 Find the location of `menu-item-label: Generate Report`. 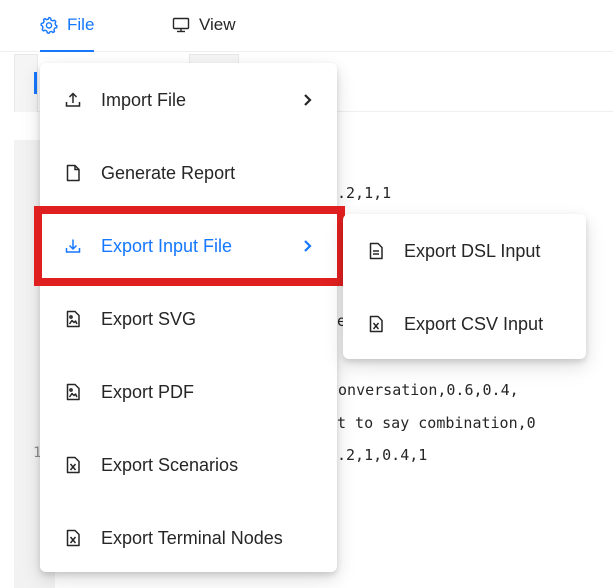

menu-item-label: Generate Report is located at coordinates (168, 172).